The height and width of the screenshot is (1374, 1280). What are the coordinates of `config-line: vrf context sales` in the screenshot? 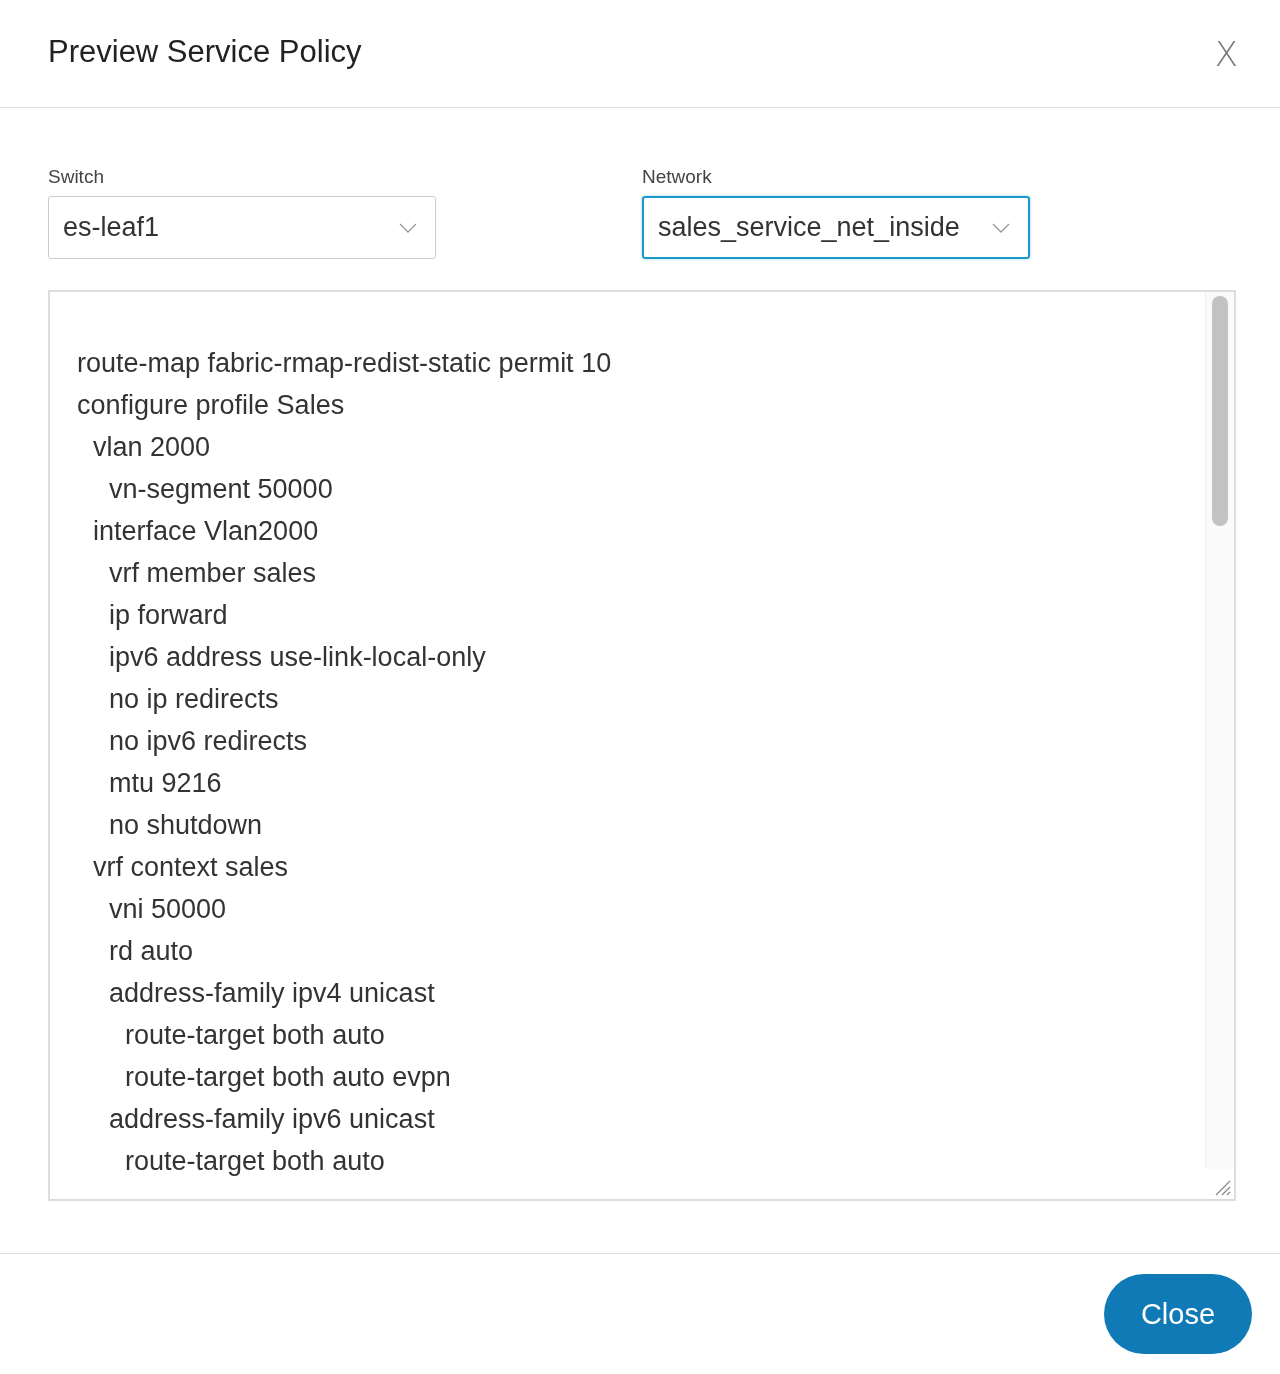 It's located at (191, 867).